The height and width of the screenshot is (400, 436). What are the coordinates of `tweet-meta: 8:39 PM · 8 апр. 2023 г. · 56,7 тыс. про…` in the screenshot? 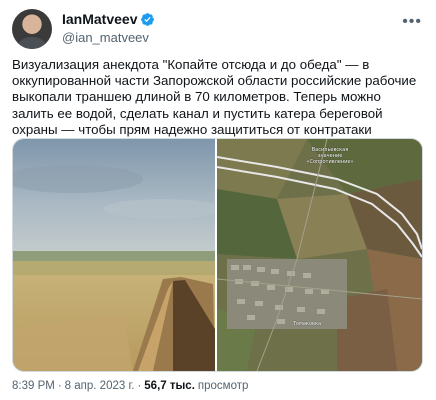 It's located at (131, 386).